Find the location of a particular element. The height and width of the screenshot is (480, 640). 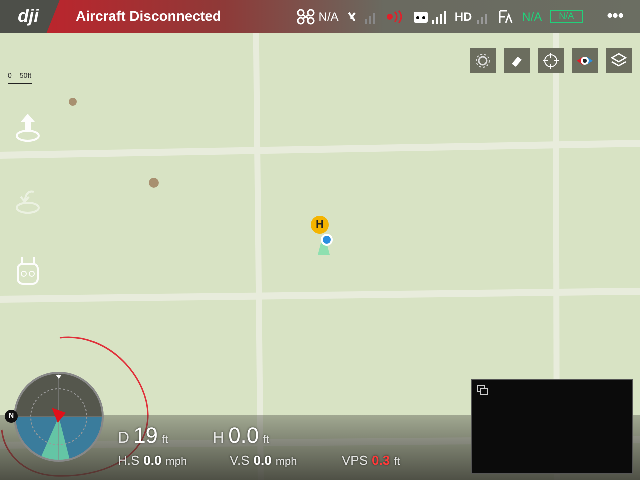

telemetry-label: D is located at coordinates (124, 439).